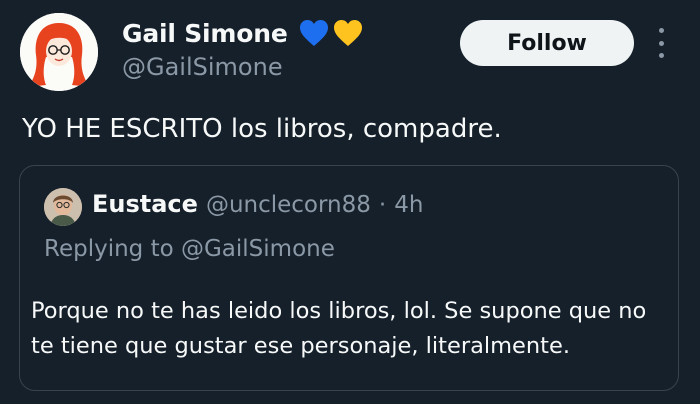 The image size is (700, 404). I want to click on avatar-portrait, so click(59, 52).